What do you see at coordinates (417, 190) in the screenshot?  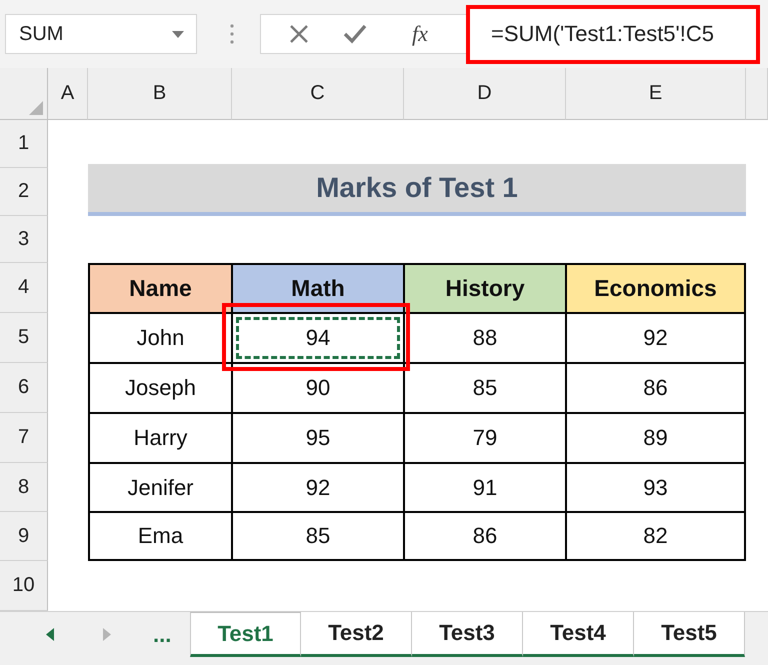 I see `sheet-title: Marks of Test 1` at bounding box center [417, 190].